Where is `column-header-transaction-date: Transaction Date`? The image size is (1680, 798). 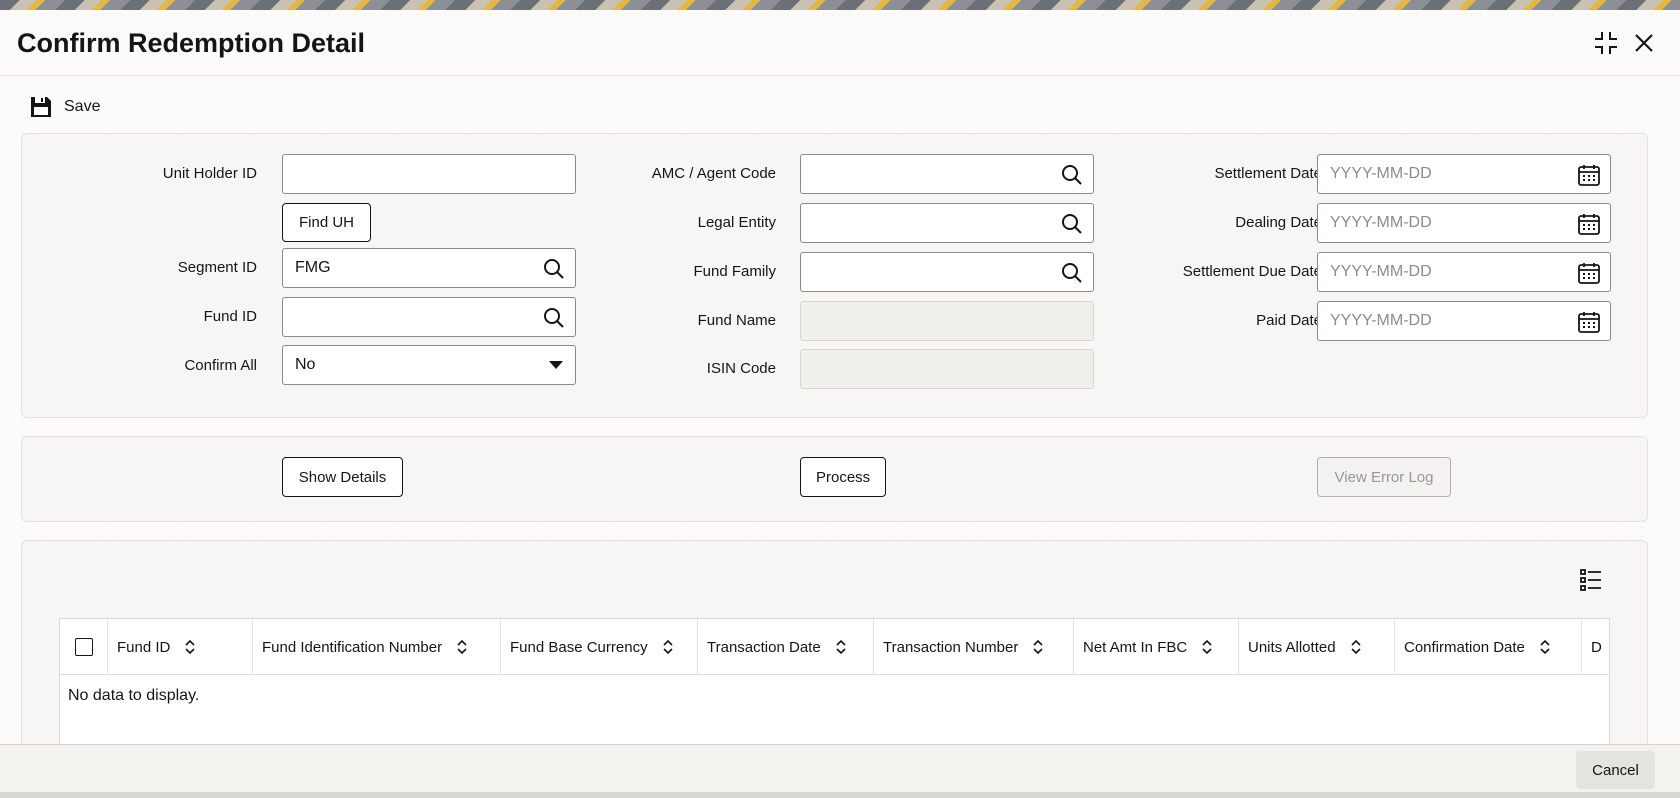 column-header-transaction-date: Transaction Date is located at coordinates (786, 647).